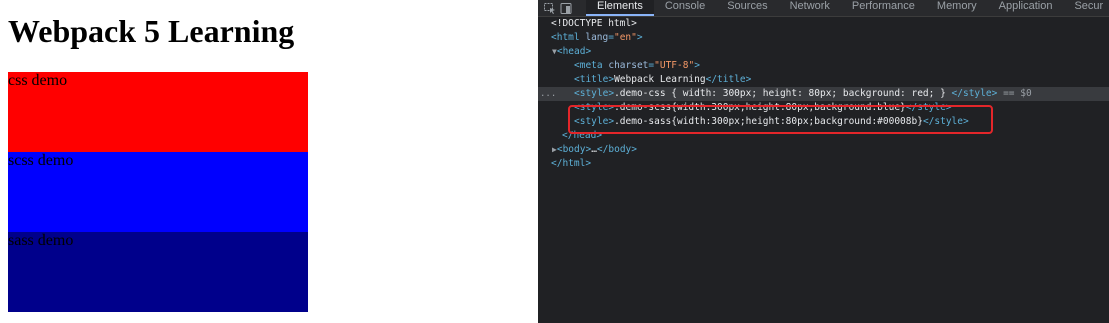 The image size is (1109, 323). Describe the element at coordinates (151, 31) in the screenshot. I see `page-heading: Webpack 5 Learning` at that location.